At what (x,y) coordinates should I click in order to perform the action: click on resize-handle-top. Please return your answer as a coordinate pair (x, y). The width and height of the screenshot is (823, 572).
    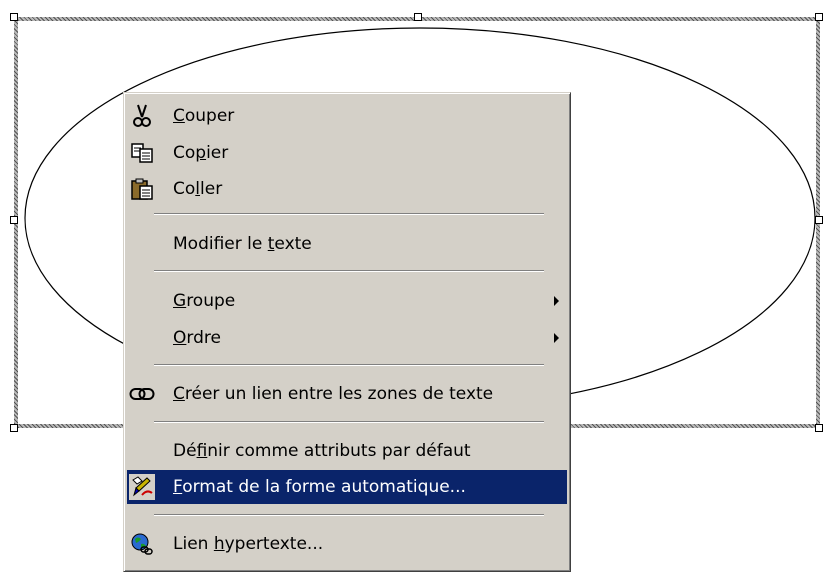
    Looking at the image, I should click on (418, 17).